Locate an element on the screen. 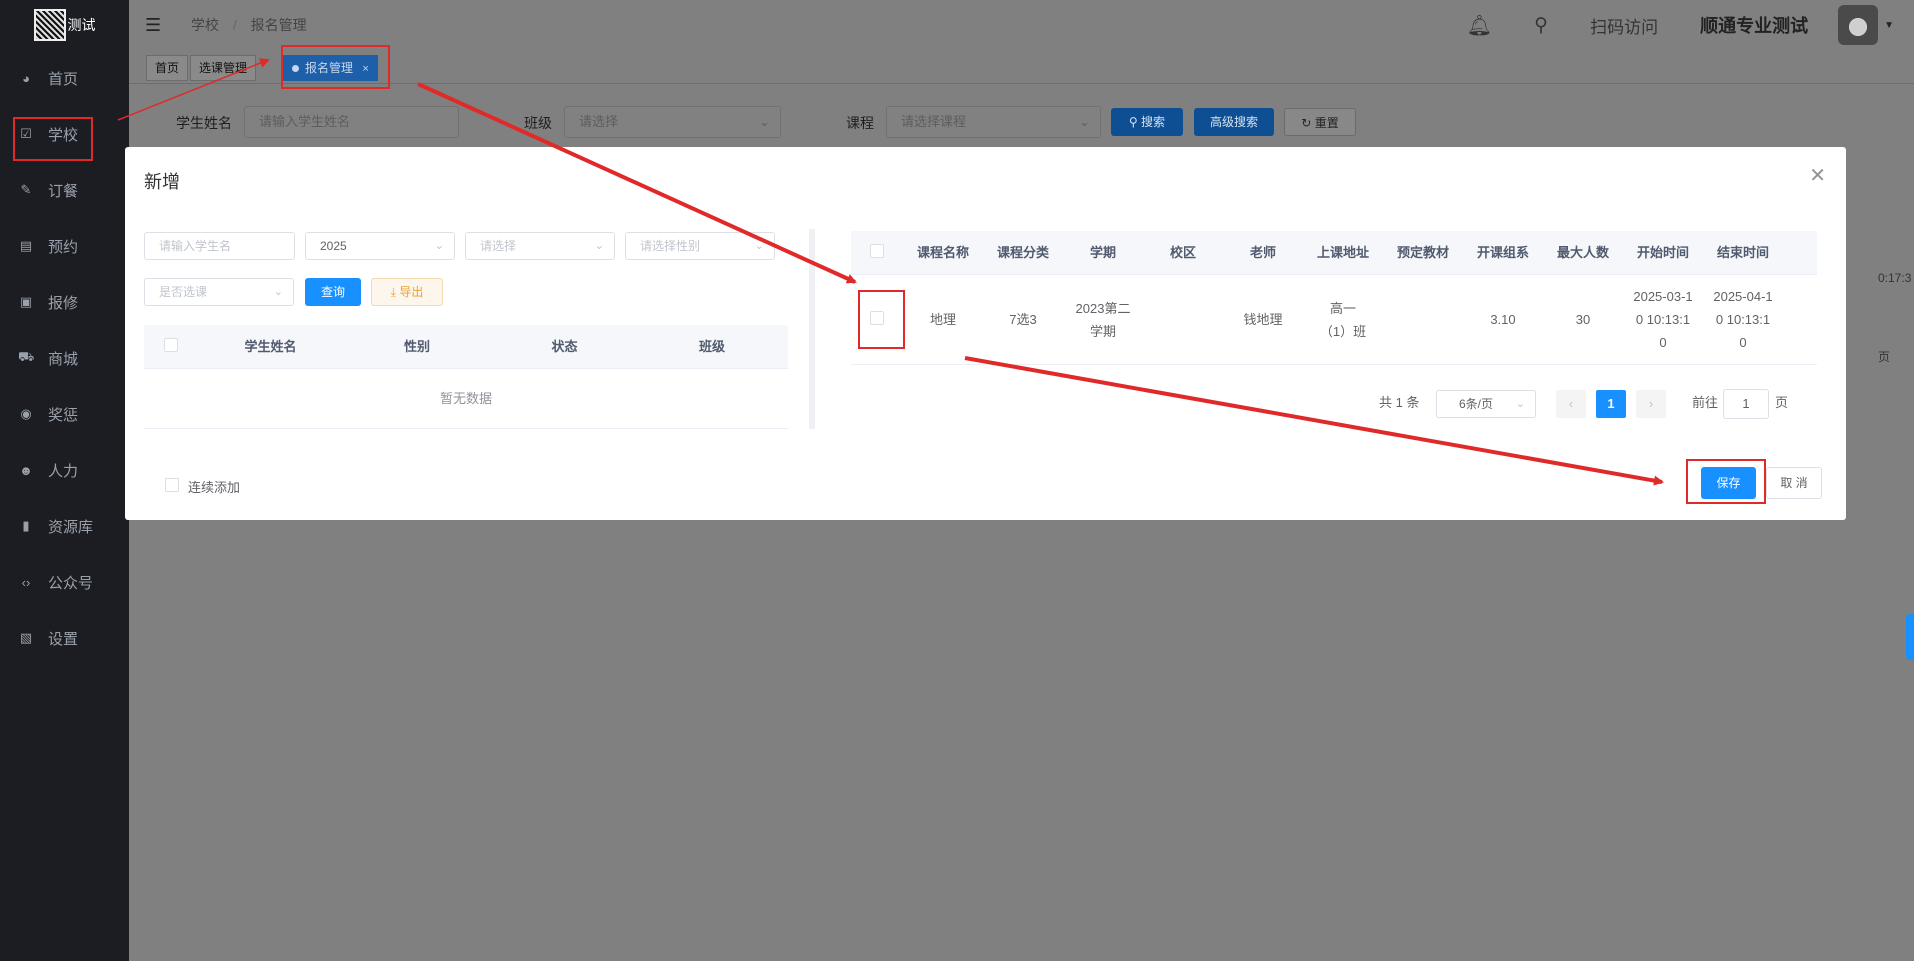  tags-view-bar: 首页 选课管理 报名管理 × is located at coordinates (1021, 67).